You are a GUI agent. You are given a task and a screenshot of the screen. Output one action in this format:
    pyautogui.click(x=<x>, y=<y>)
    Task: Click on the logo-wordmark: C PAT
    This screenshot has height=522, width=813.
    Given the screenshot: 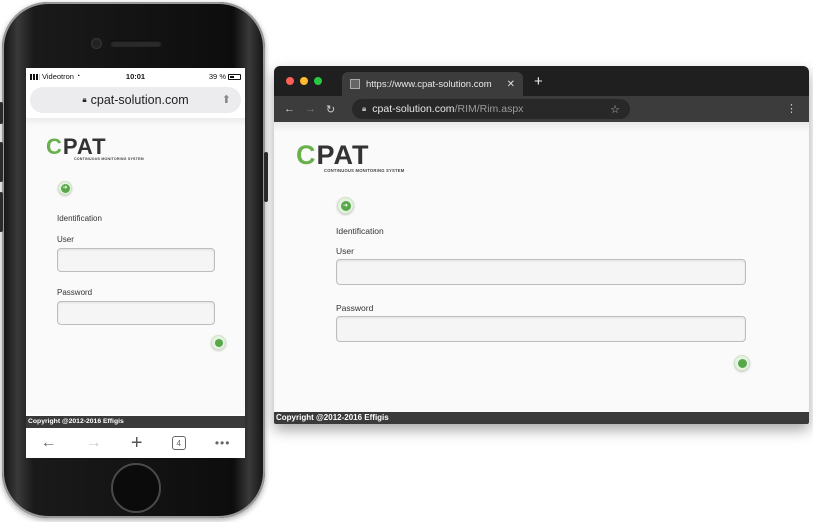 What is the action you would take?
    pyautogui.click(x=350, y=155)
    